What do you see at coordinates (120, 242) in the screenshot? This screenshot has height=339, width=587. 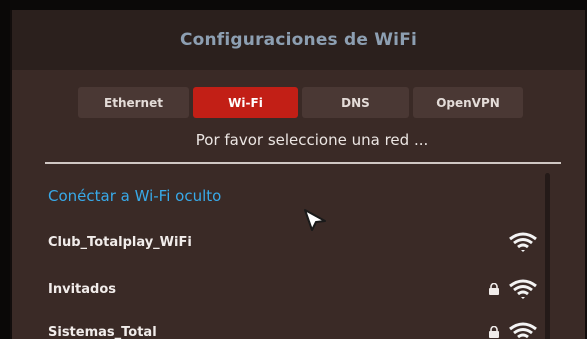 I see `network-name: Club_Totalplay_WiFi` at bounding box center [120, 242].